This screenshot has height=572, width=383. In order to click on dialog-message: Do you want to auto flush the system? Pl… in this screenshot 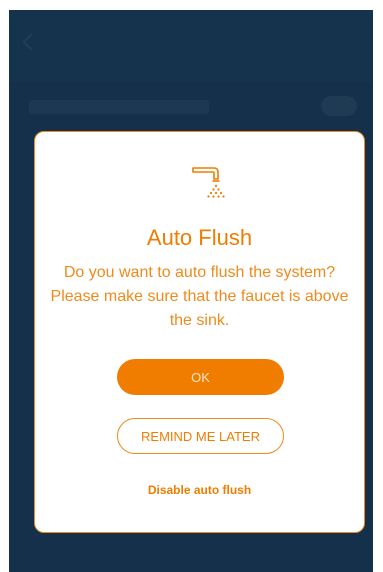, I will do `click(199, 296)`.